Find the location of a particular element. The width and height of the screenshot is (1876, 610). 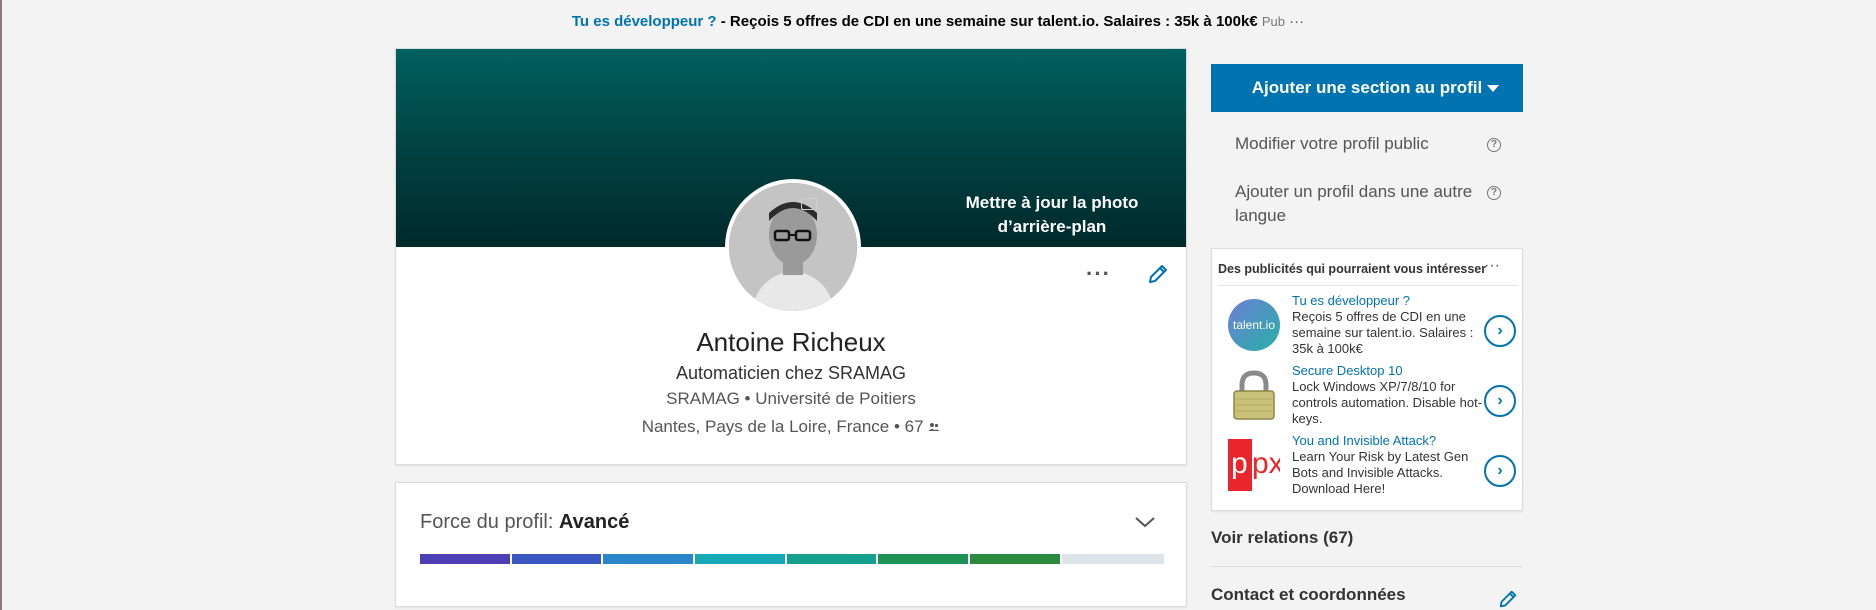

add-language-profile-link: Ajouter un profil dans une autre langue is located at coordinates (1355, 204).